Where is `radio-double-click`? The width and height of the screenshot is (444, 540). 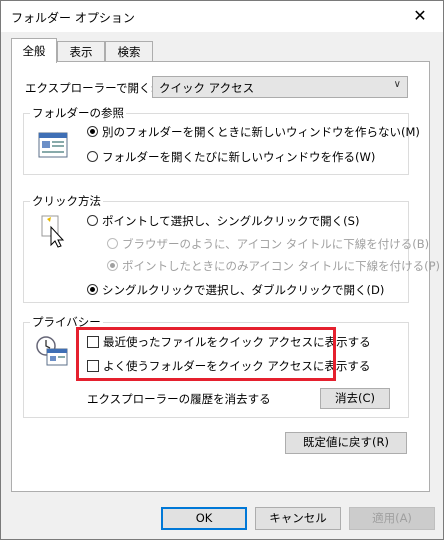
radio-double-click is located at coordinates (92, 289).